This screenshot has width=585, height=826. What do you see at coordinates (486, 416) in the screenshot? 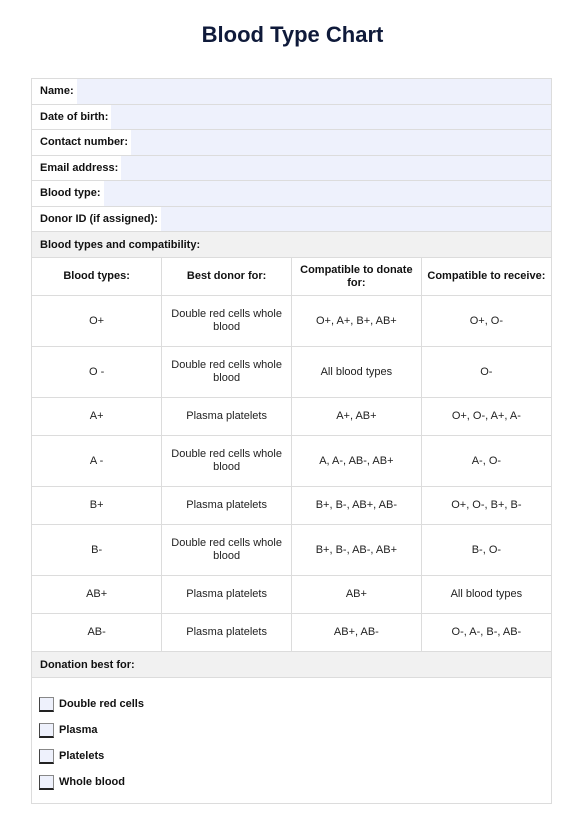
I see `receive-from-cell: O+, O-, A+, A-` at bounding box center [486, 416].